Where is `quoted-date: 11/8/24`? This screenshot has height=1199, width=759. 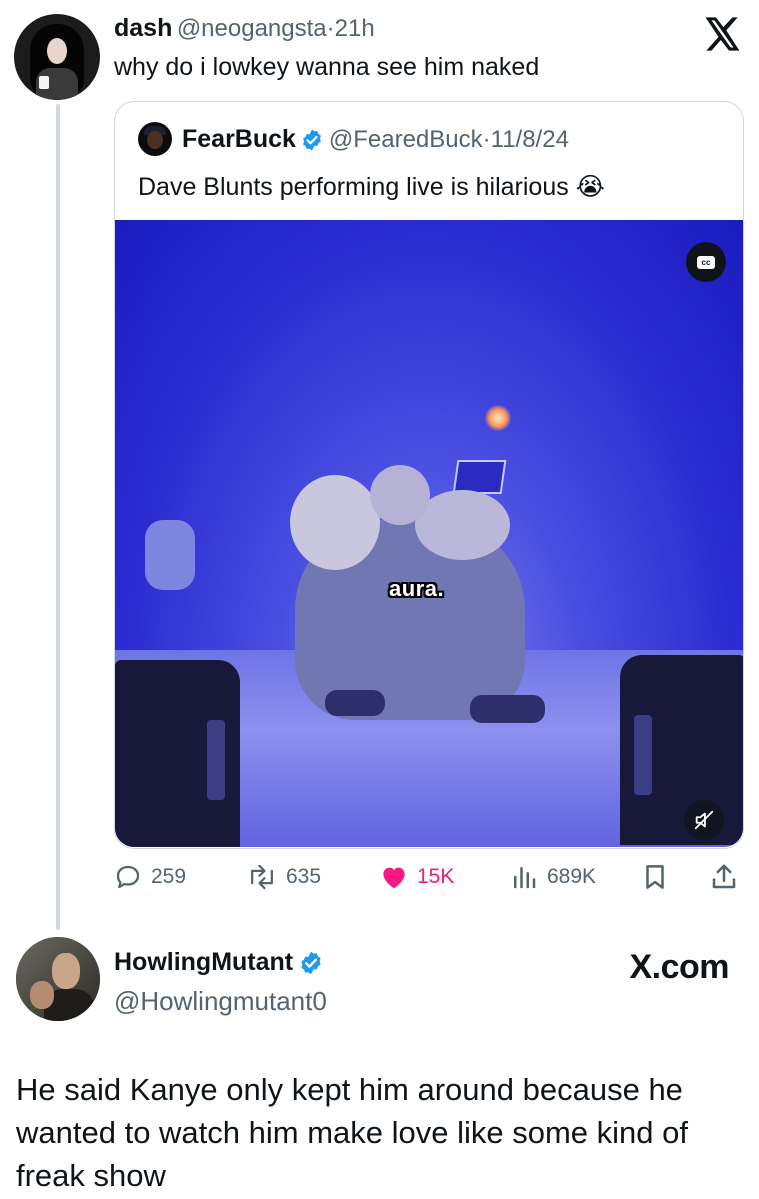 quoted-date: 11/8/24 is located at coordinates (530, 139).